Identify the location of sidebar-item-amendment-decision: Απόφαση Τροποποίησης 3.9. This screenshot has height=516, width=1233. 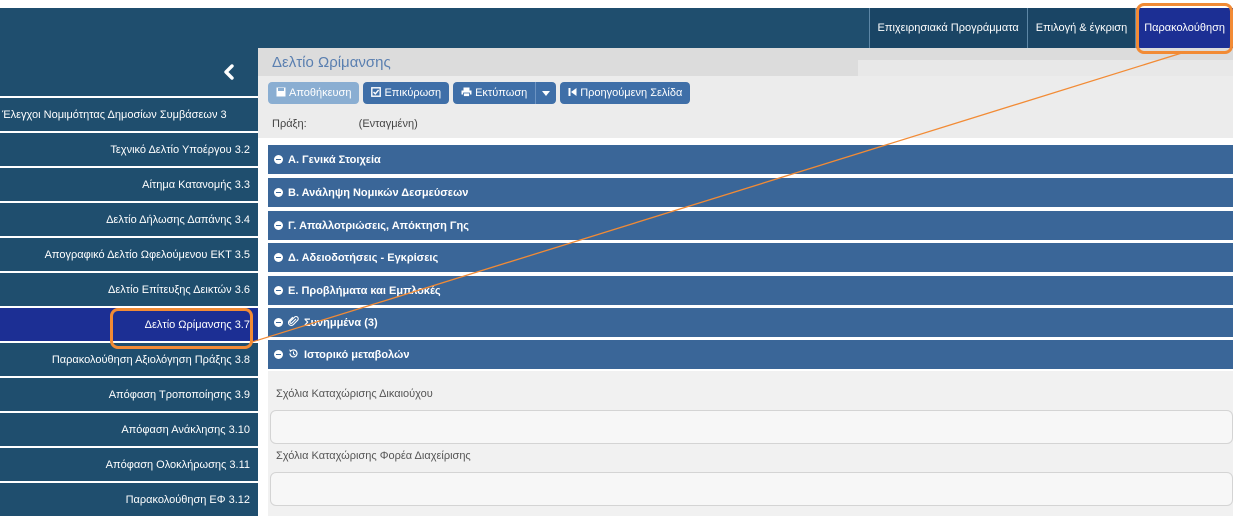
(129, 394).